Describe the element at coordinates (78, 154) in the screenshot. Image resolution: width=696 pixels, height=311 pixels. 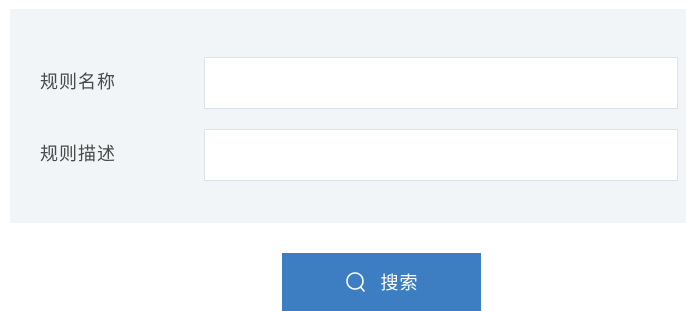
I see `rule-description-label: 规则描述` at that location.